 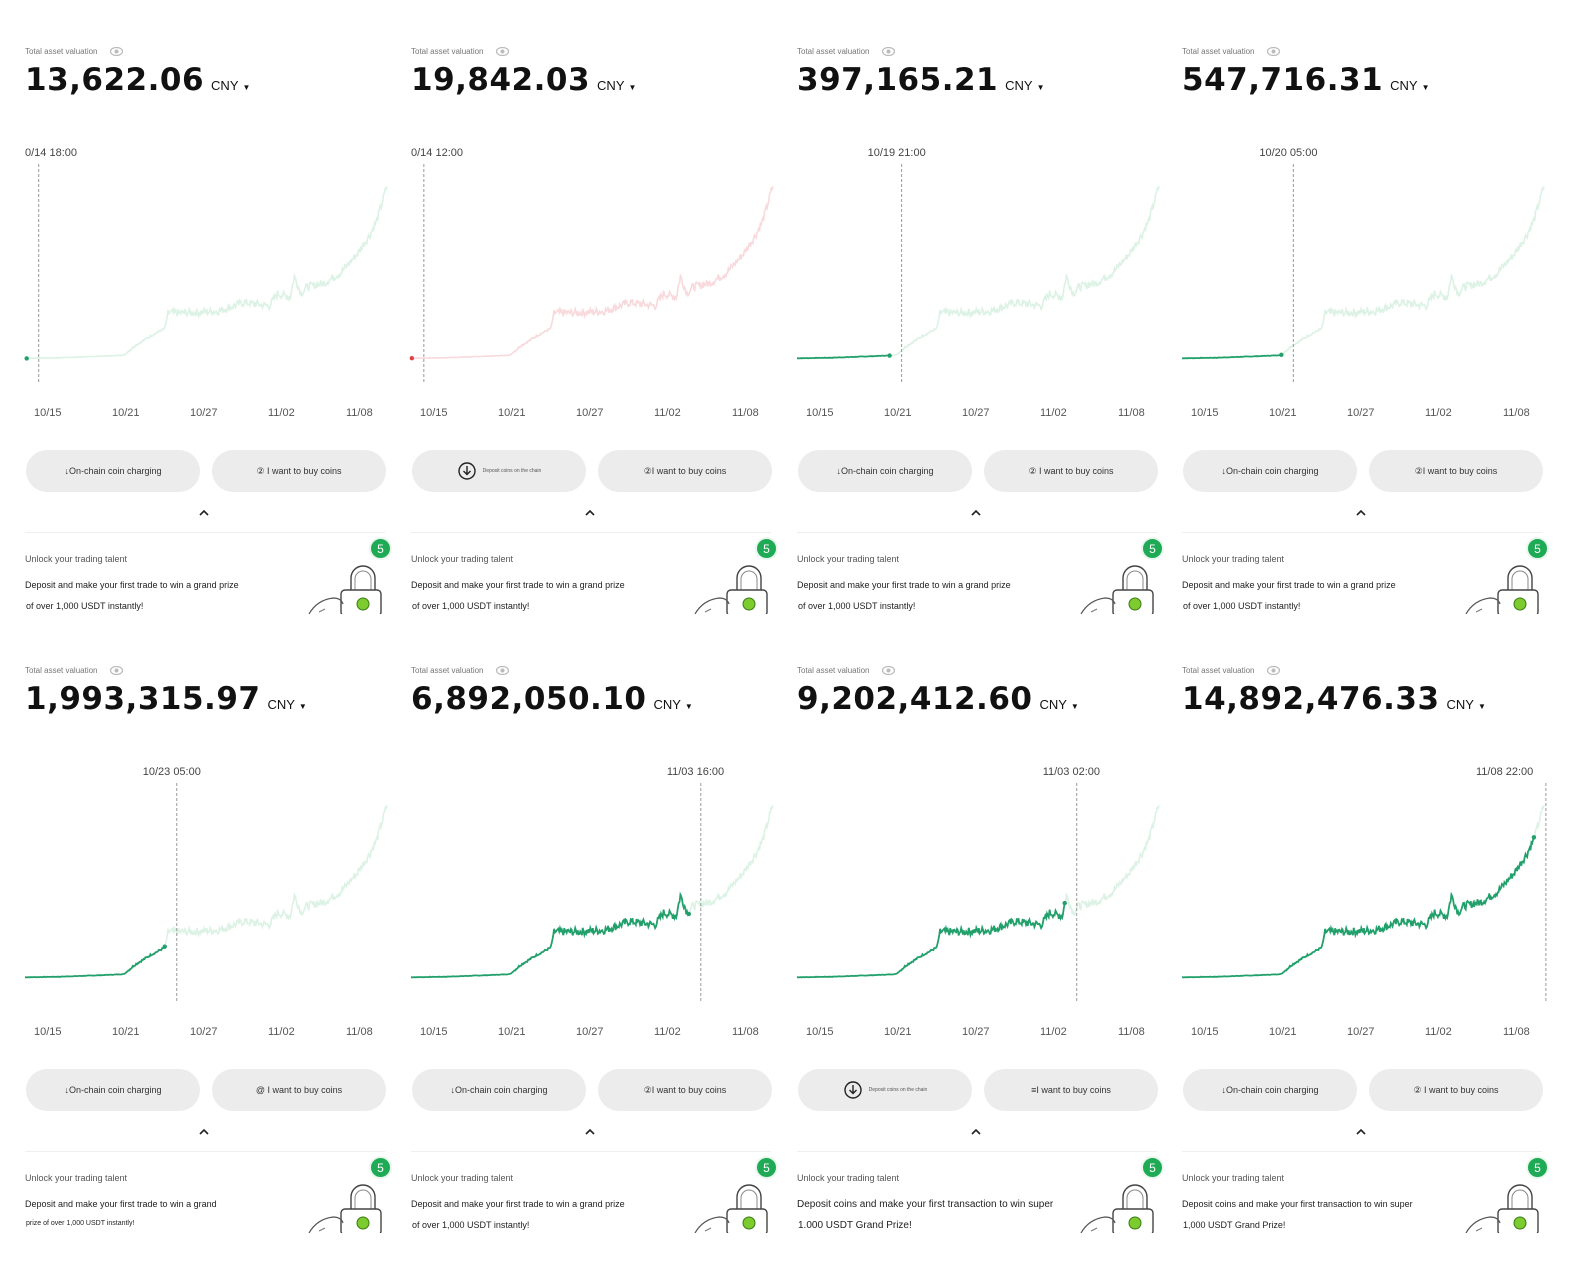 I want to click on asset-chart: 0/14 12:00 10/15 10/21 10/27 11/02 11/08, so click(x=591, y=282).